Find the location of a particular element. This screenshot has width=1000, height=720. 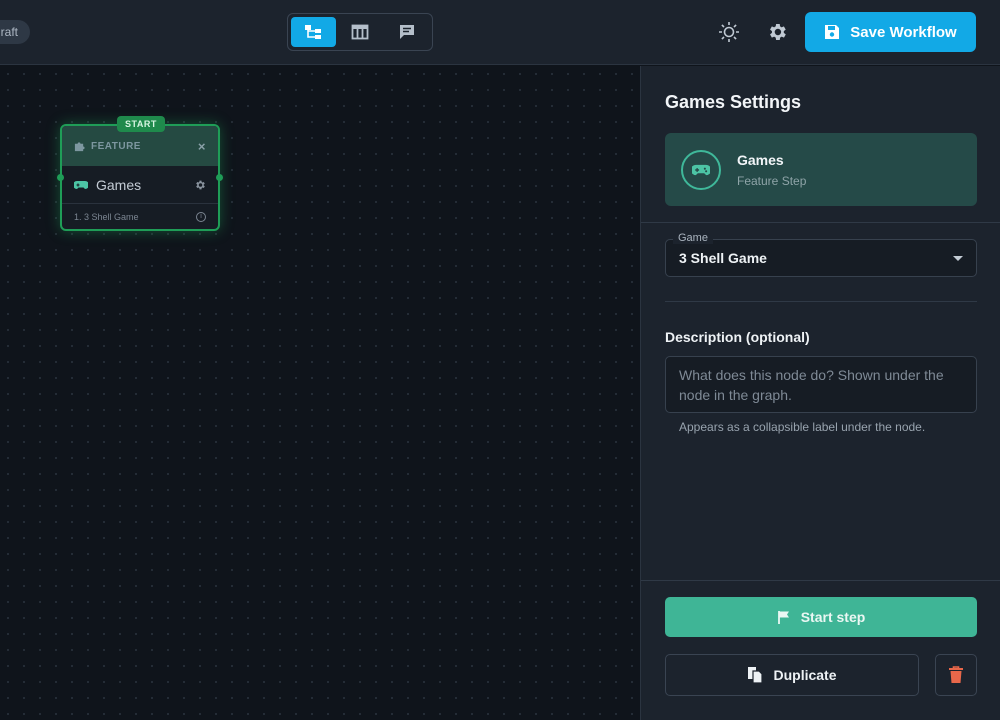

node-title-row: Games is located at coordinates (140, 185).